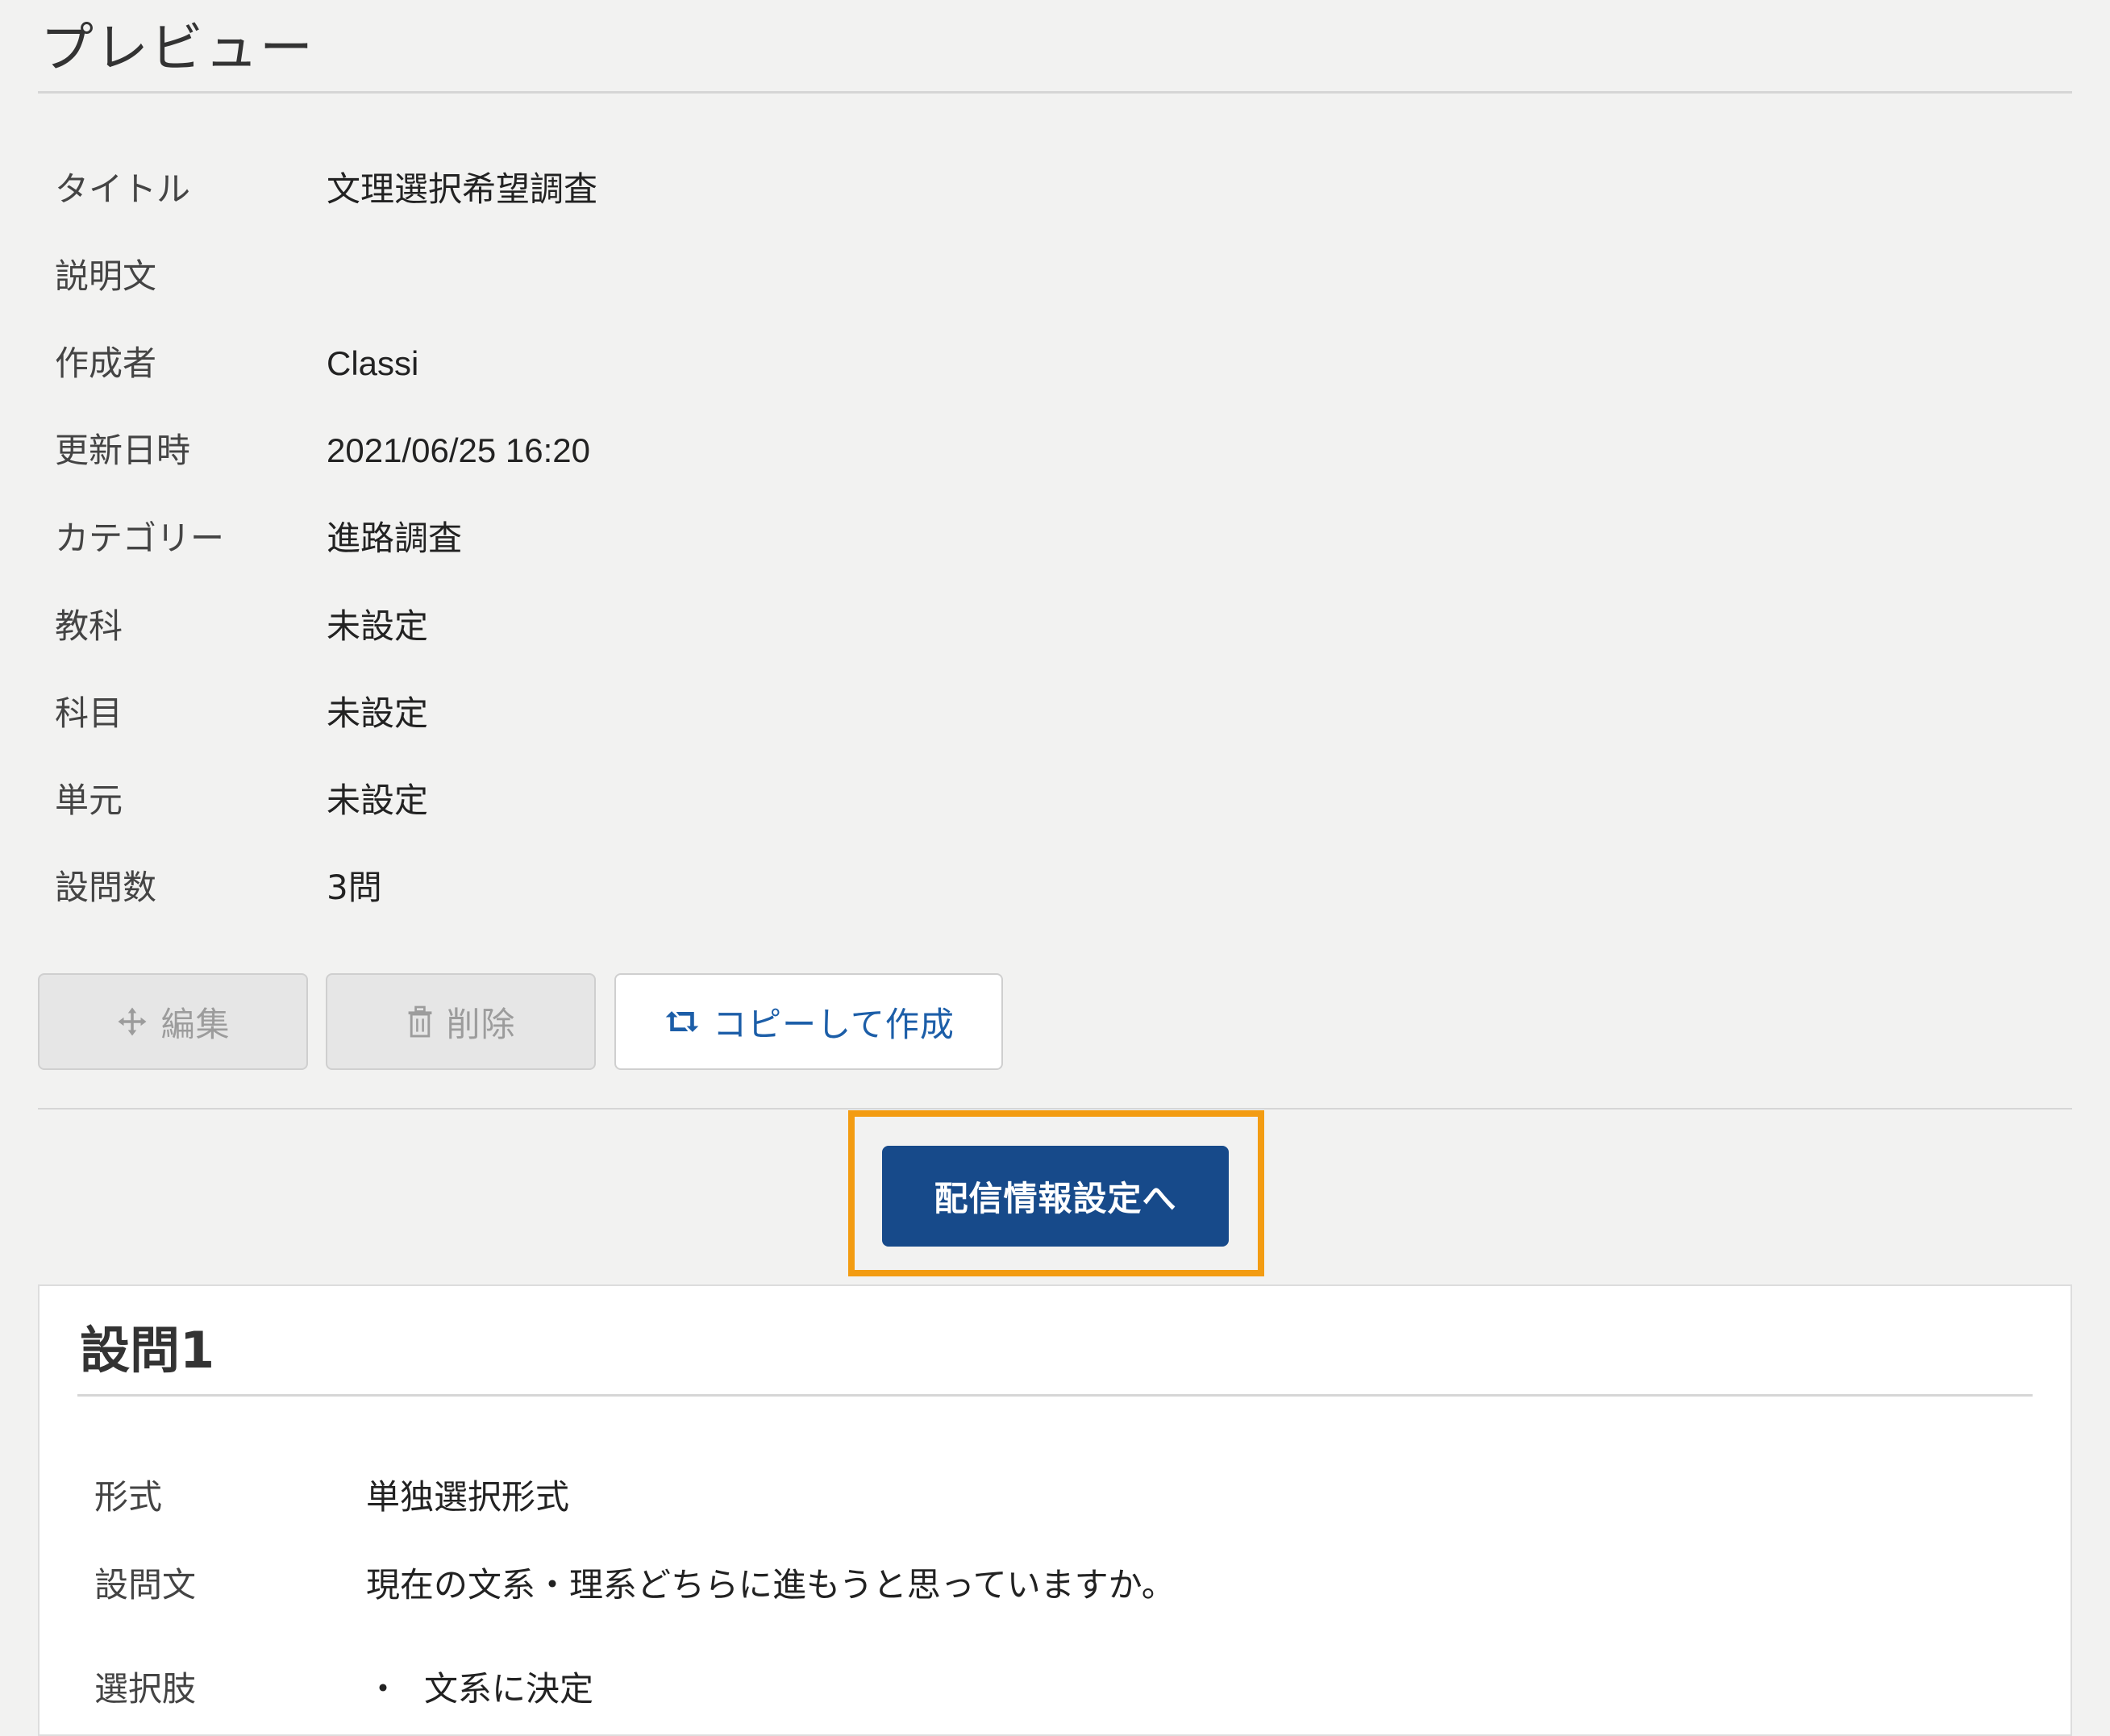 This screenshot has width=2110, height=1736. What do you see at coordinates (462, 189) in the screenshot?
I see `detail-value: 文理選択希望調査` at bounding box center [462, 189].